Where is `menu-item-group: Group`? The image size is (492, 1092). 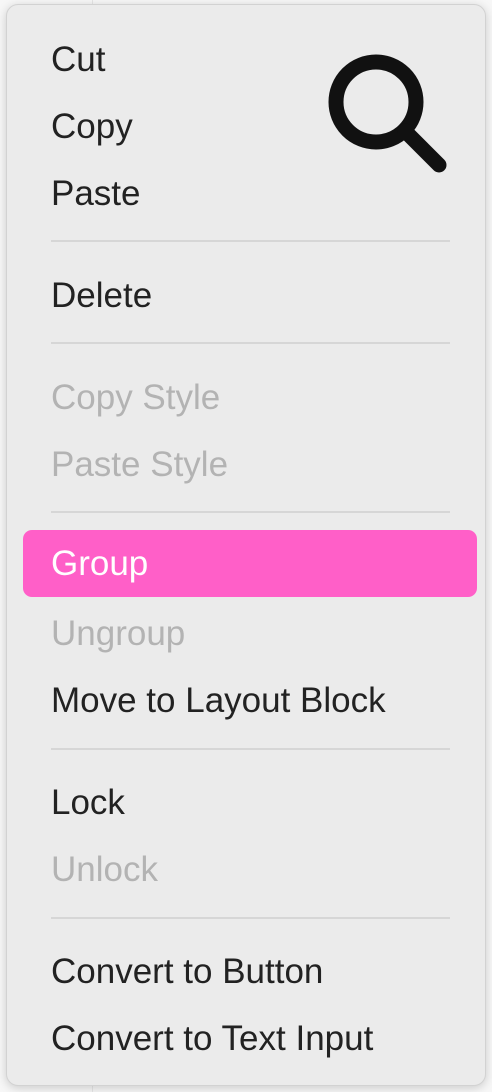
menu-item-group: Group is located at coordinates (250, 563).